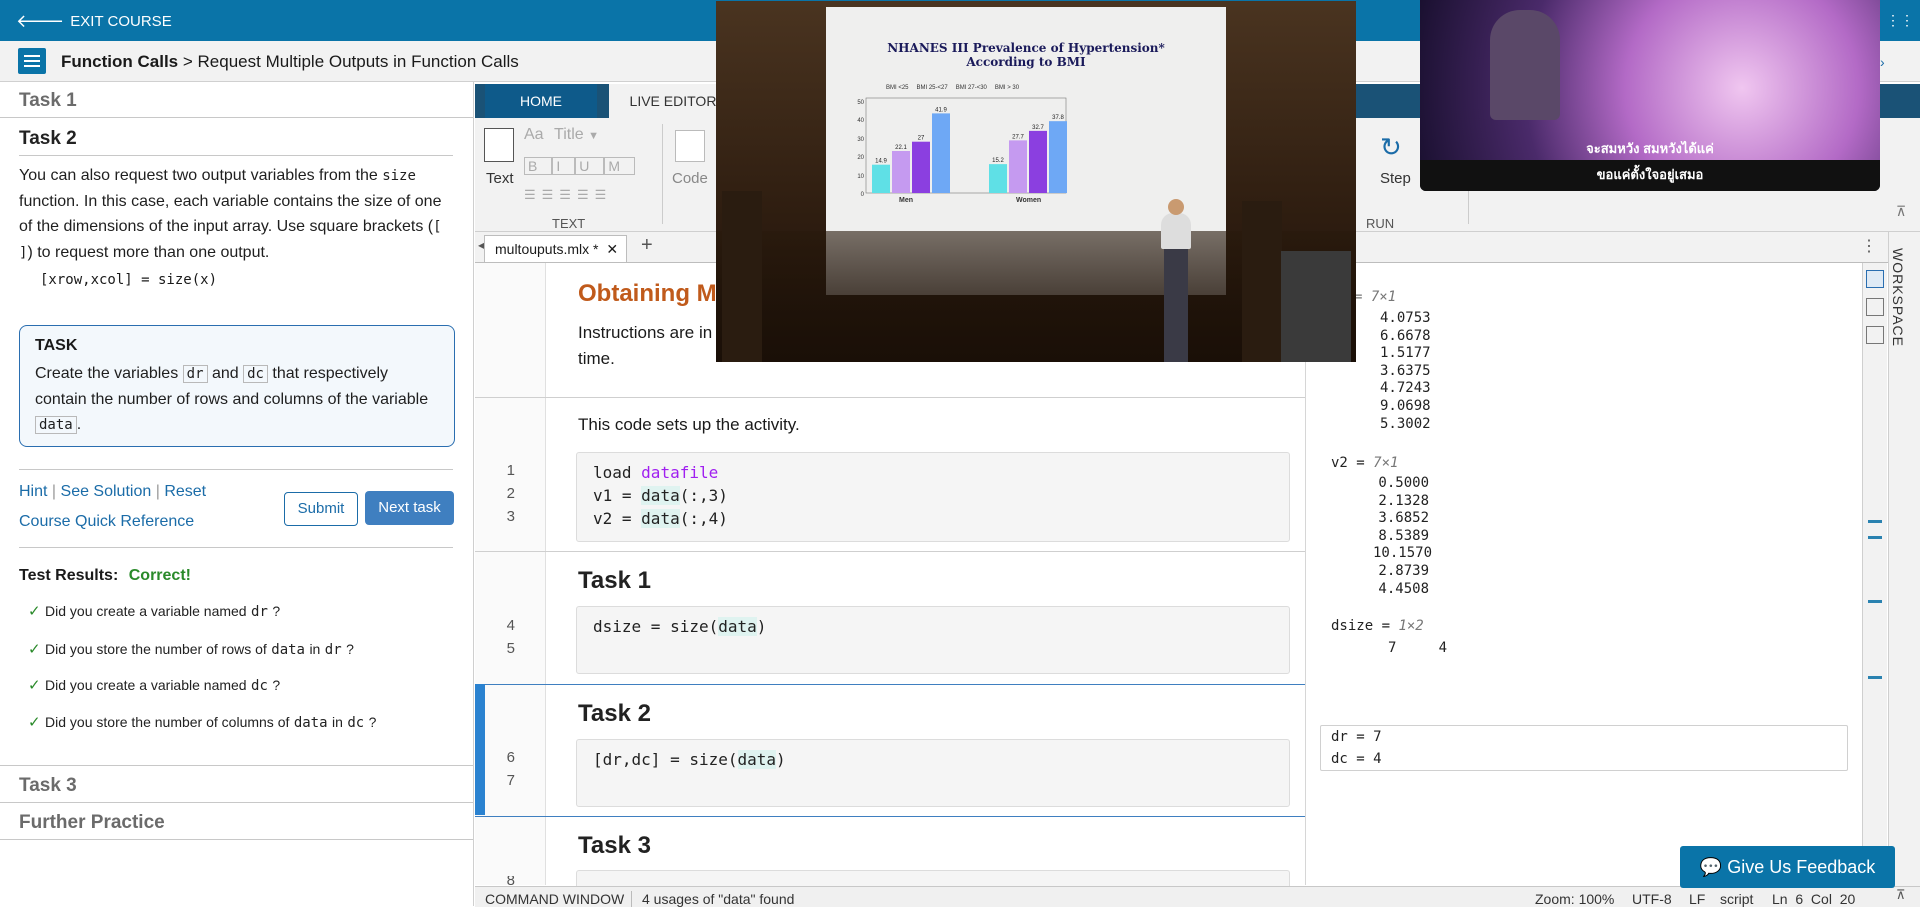  I want to click on code-text: v2 =, so click(617, 518).